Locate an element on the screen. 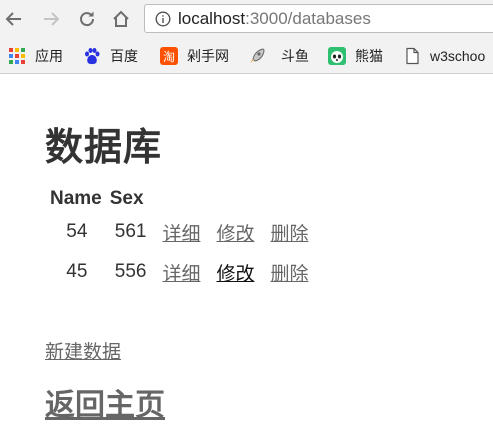 The height and width of the screenshot is (446, 493). bookmark-label: w3schoo is located at coordinates (458, 56).